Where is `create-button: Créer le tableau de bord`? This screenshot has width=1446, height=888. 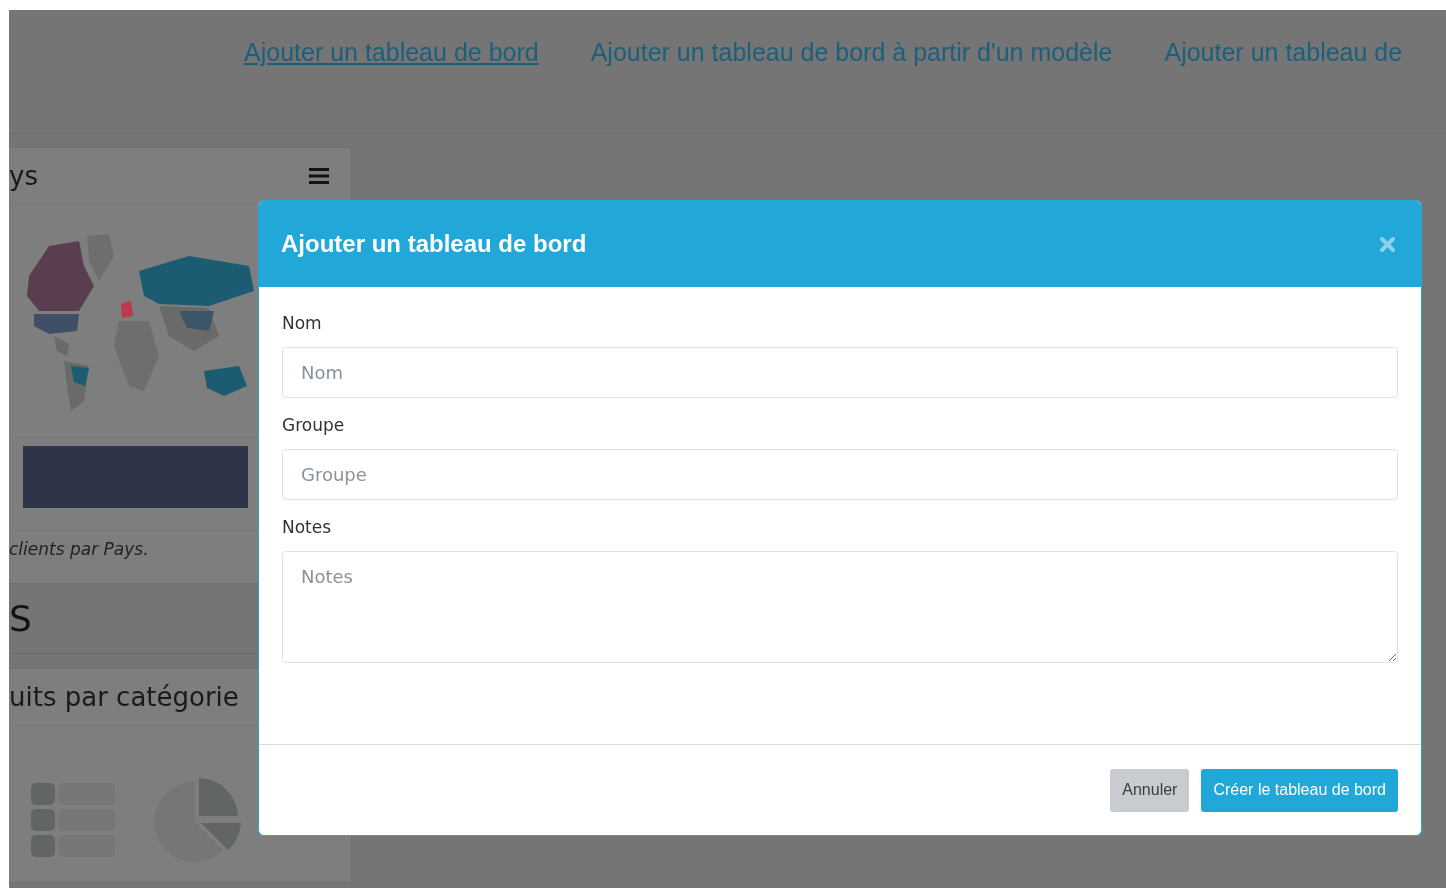 create-button: Créer le tableau de bord is located at coordinates (1299, 790).